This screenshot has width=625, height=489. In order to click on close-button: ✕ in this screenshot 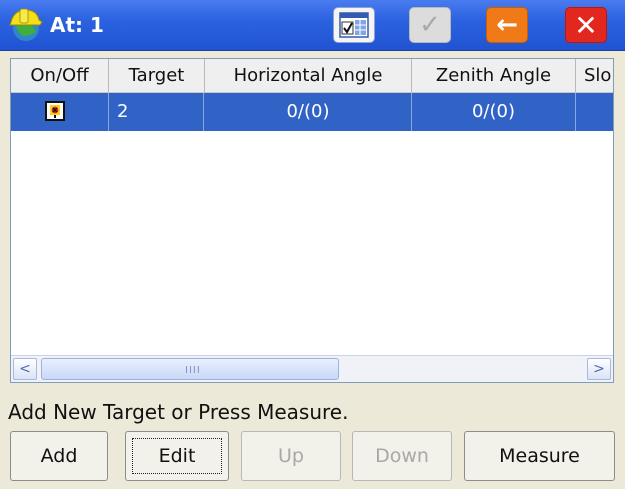, I will do `click(586, 25)`.